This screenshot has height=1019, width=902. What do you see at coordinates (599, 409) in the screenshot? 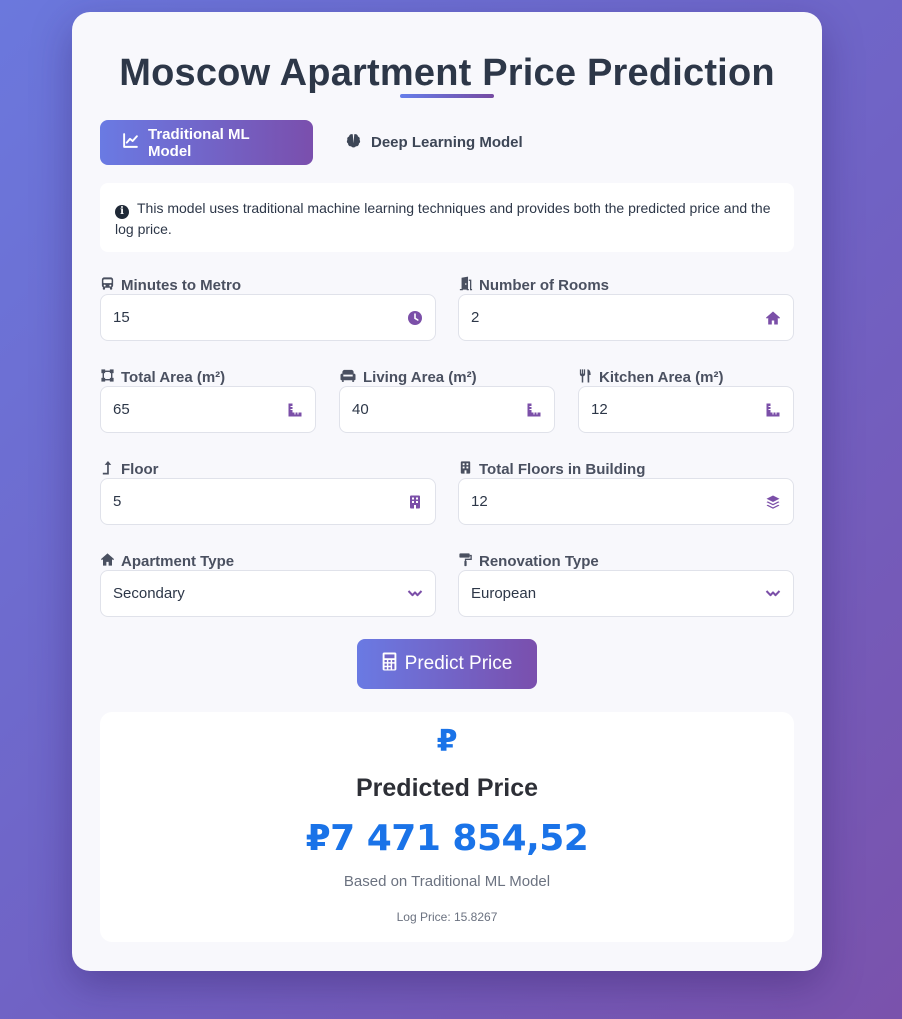
I see `kitchen-area-value: 12` at bounding box center [599, 409].